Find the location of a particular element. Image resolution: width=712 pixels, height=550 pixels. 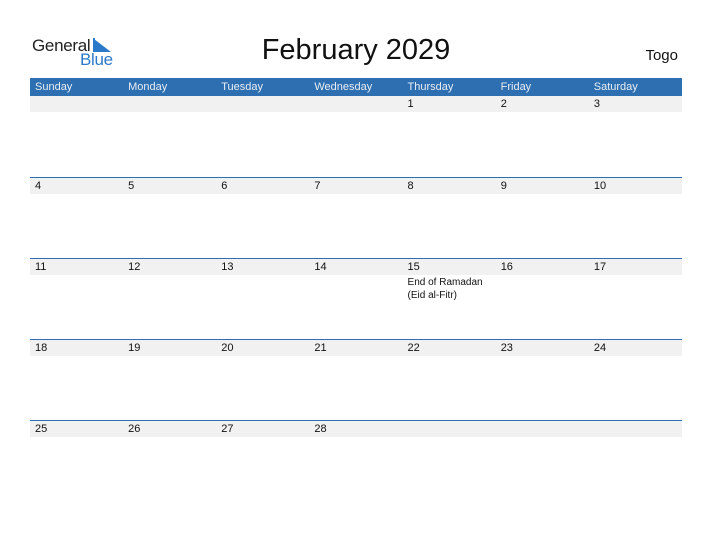

day-number: 13 is located at coordinates (227, 267).